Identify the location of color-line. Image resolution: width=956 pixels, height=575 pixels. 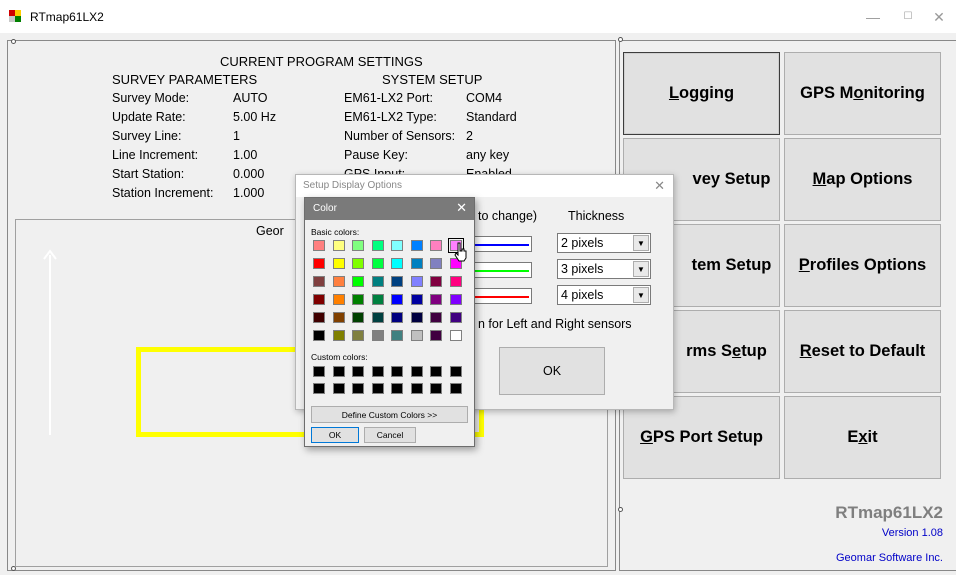
(499, 297).